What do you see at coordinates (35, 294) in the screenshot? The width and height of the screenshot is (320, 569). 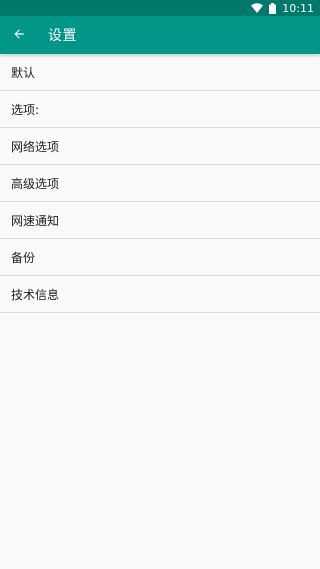 I see `settings-item-label: 技术信息` at bounding box center [35, 294].